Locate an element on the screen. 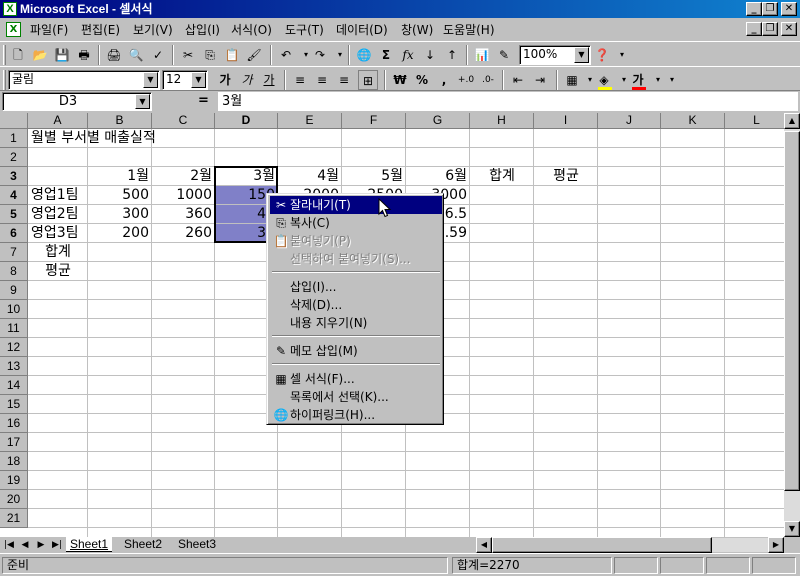  cell-b3: 1월 is located at coordinates (120, 176).